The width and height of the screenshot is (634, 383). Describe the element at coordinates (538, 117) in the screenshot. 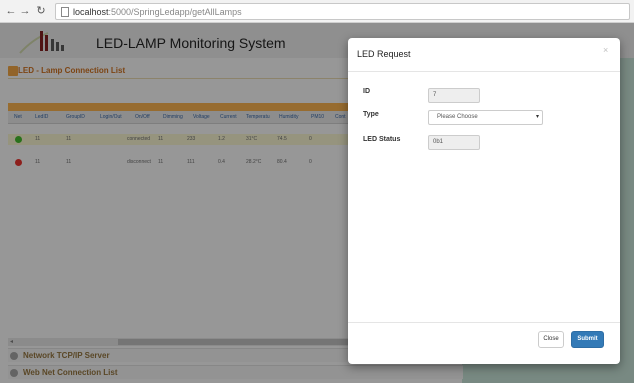

I see `chevron-down-icon: ▾` at that location.